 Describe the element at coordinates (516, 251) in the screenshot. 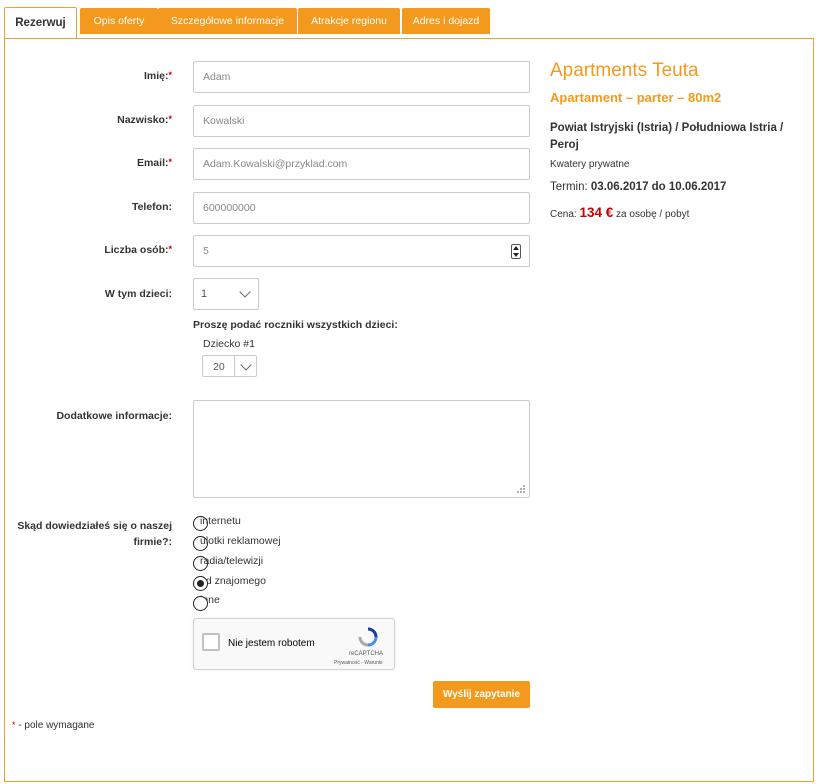

I see `persons-spinner` at that location.